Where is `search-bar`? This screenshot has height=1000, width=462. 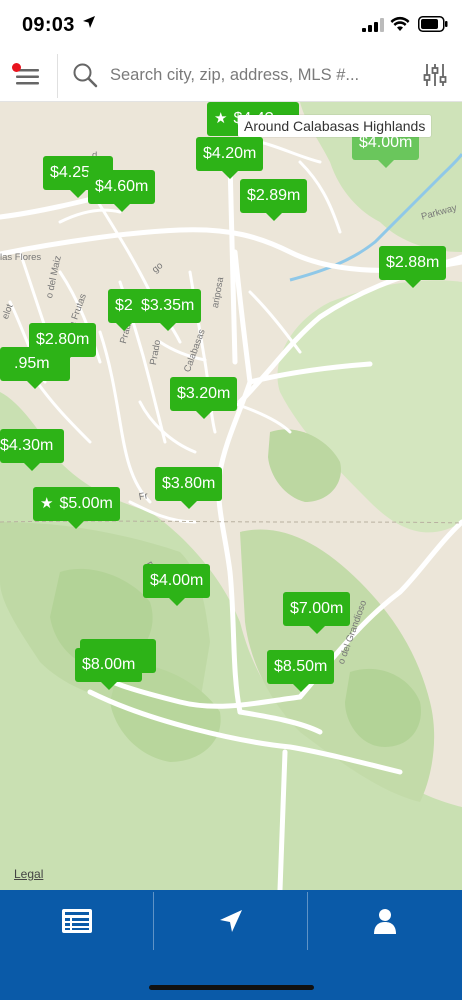 search-bar is located at coordinates (231, 76).